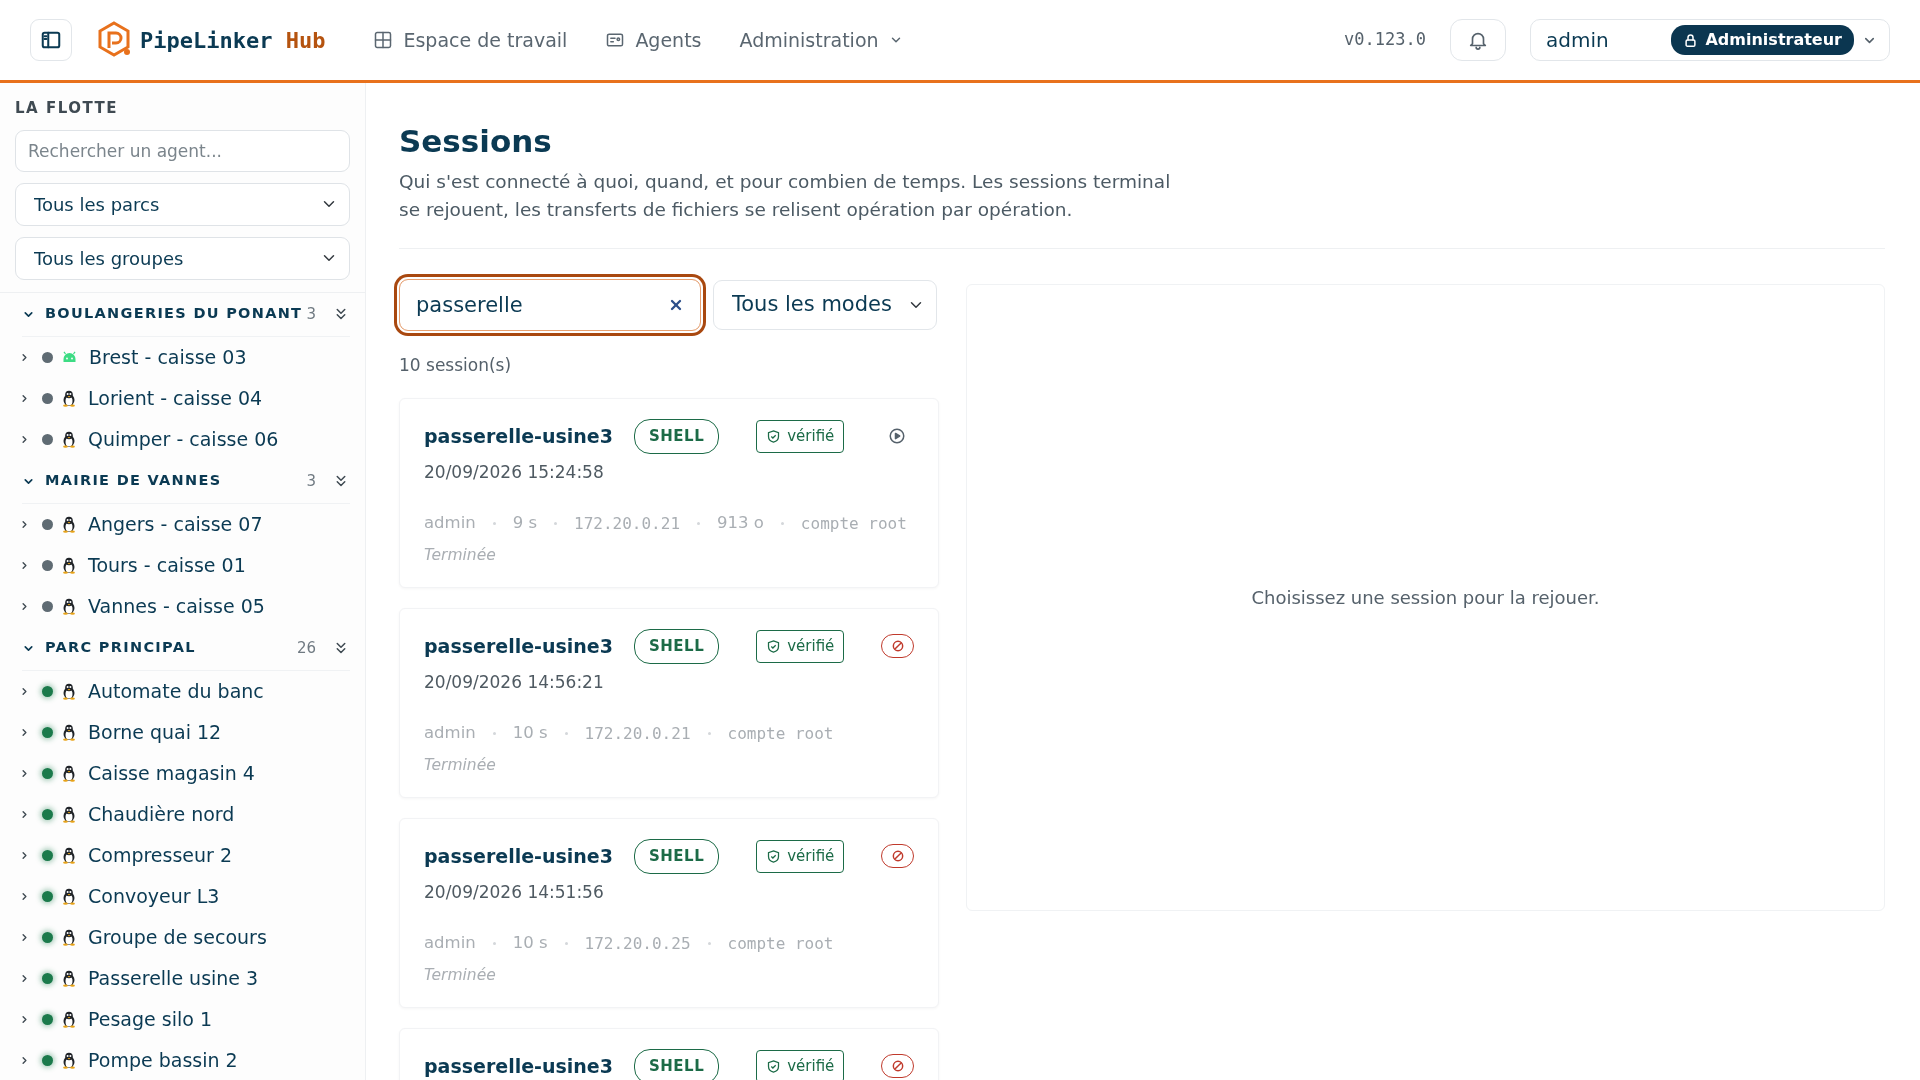 The image size is (1920, 1080). I want to click on sidebar-toggle-button, so click(51, 40).